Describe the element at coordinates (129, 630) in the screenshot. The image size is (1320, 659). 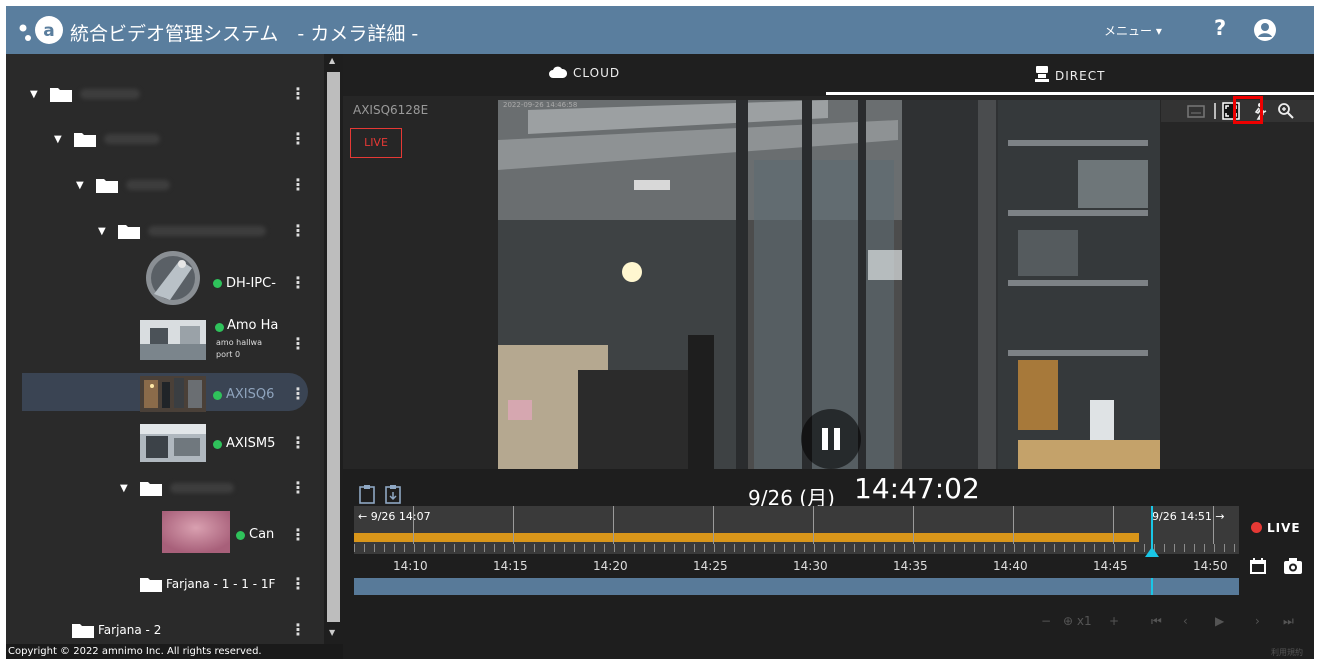
I see `folder-name: Farjana - 2` at that location.